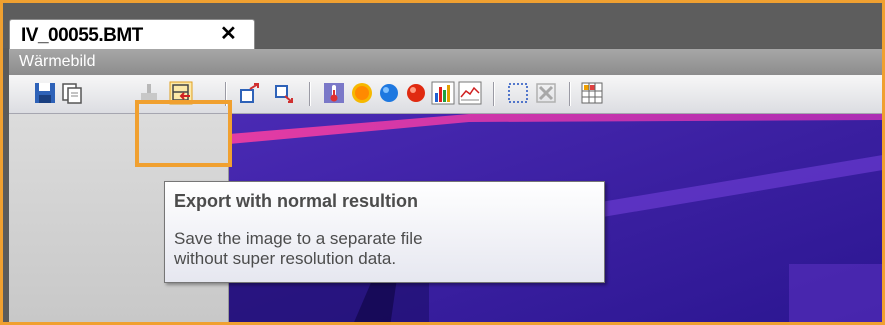 This screenshot has width=885, height=325. I want to click on selection-rectangle-button, so click(518, 93).